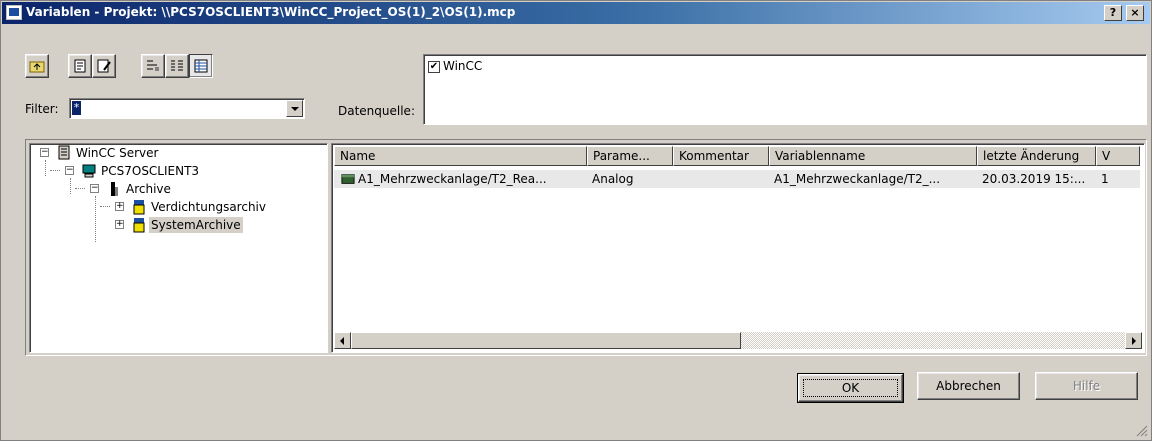  I want to click on tree-label: PCS7OSCLIENT3, so click(150, 171).